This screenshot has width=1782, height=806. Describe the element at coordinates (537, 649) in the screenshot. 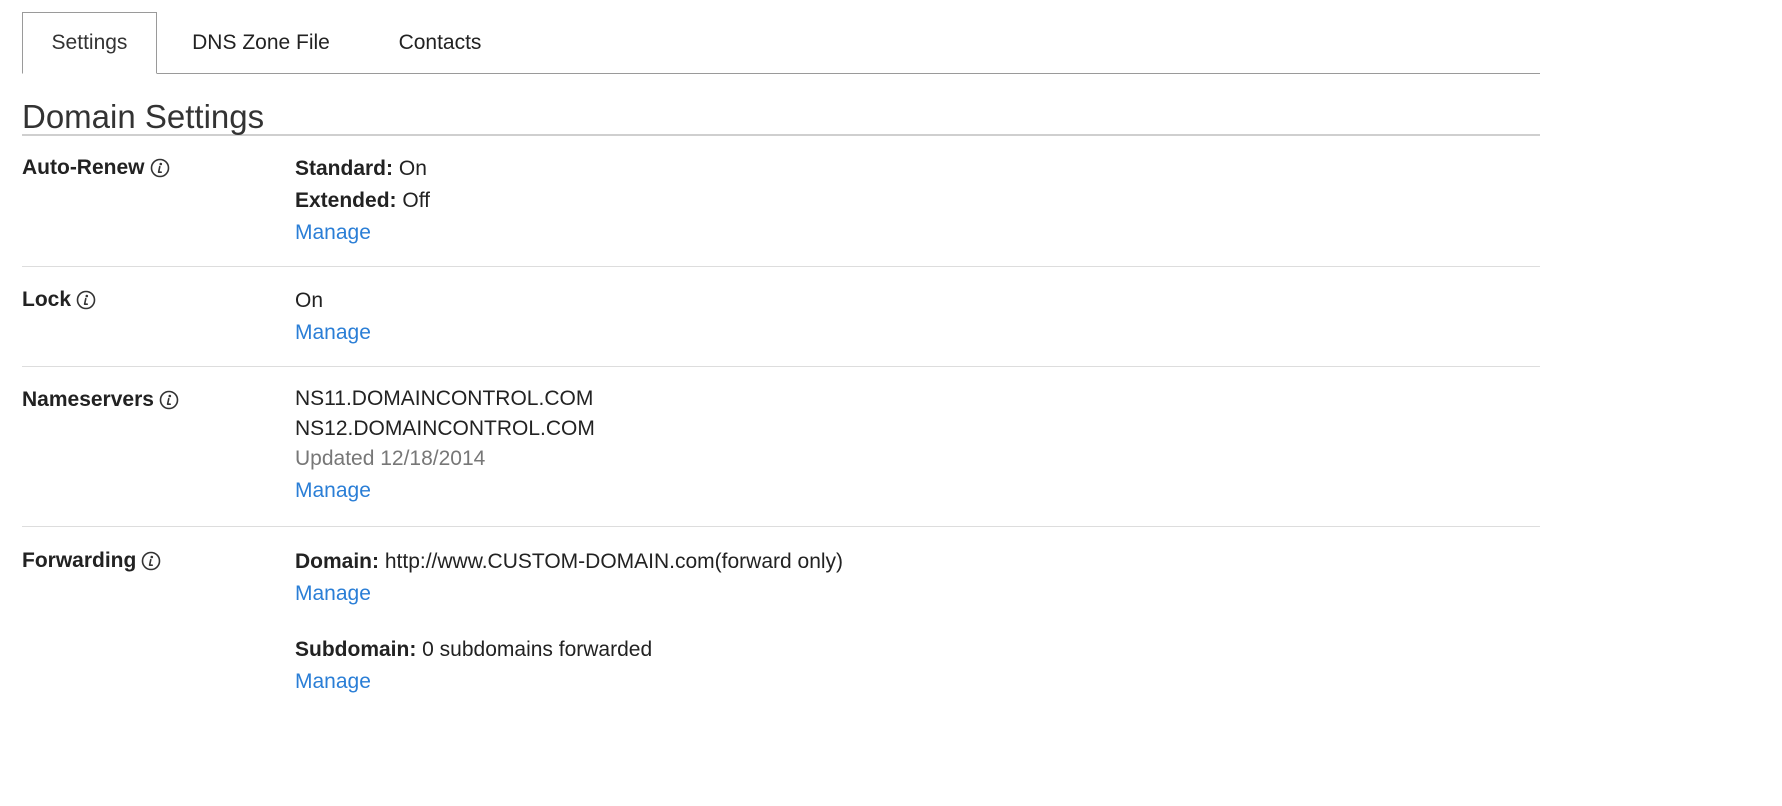

I see `forward-subdomain-value: 0 subdomains forwarded` at that location.